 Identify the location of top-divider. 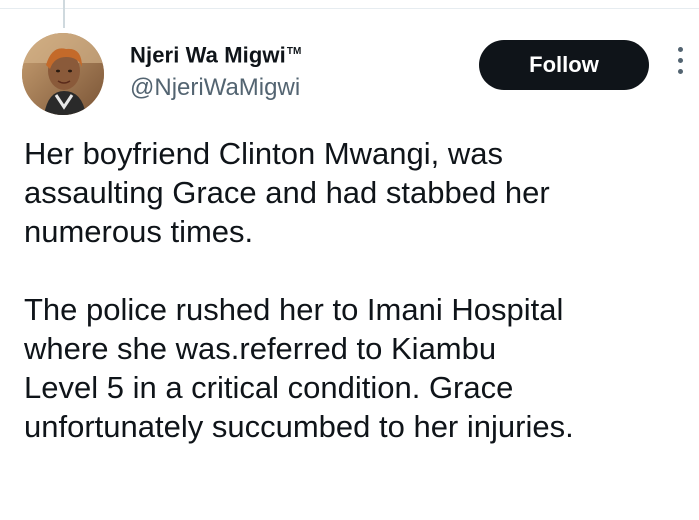
(349, 8).